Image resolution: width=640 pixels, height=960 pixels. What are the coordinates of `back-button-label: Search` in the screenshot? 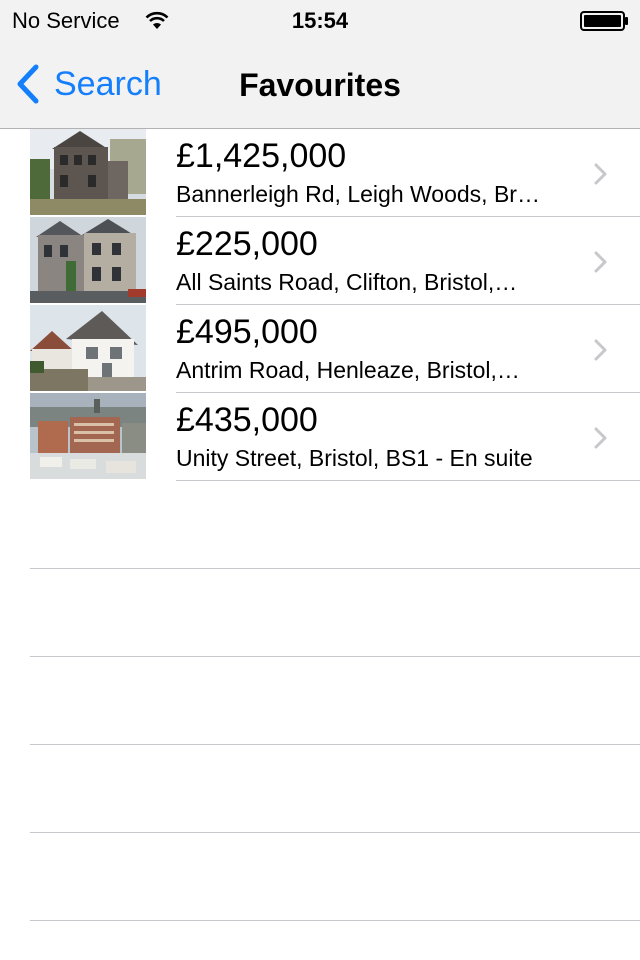 It's located at (108, 83).